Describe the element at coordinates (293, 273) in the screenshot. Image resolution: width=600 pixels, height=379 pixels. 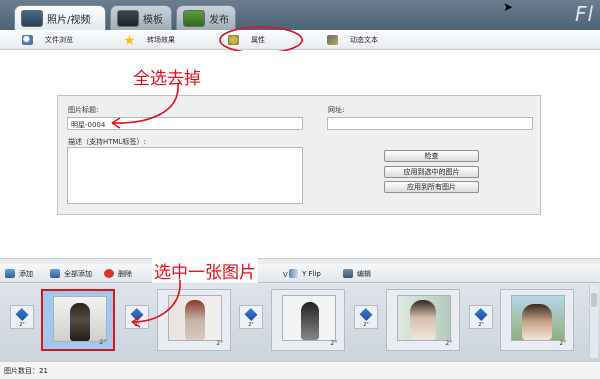
I see `flip-icon` at that location.